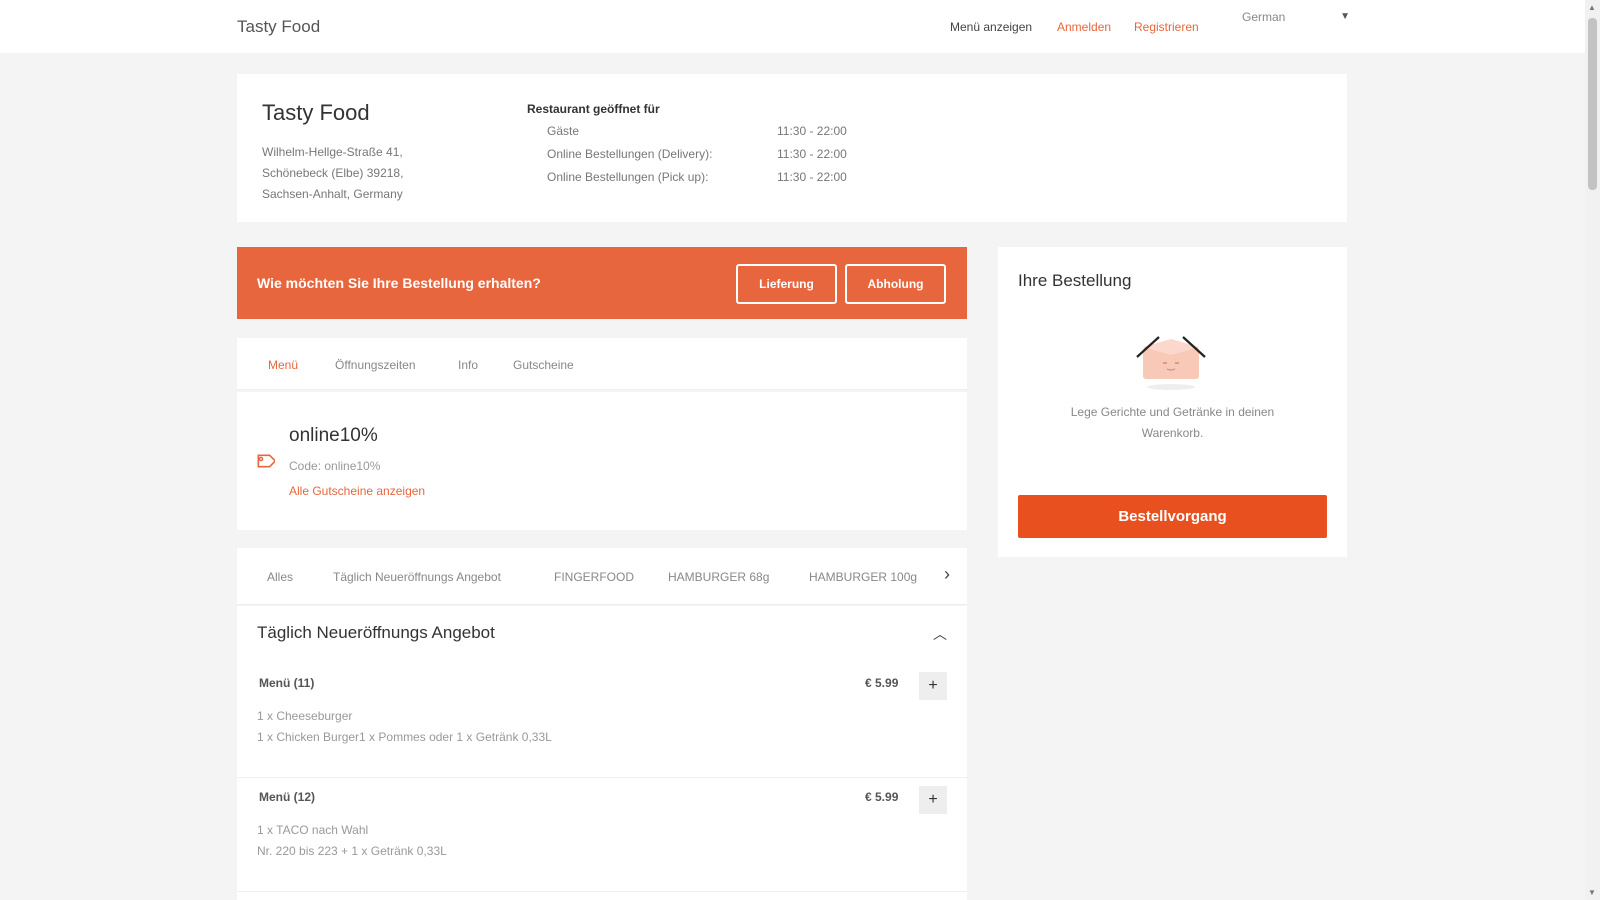 Image resolution: width=1600 pixels, height=900 pixels. What do you see at coordinates (287, 683) in the screenshot?
I see `item-name: Menü (11)` at bounding box center [287, 683].